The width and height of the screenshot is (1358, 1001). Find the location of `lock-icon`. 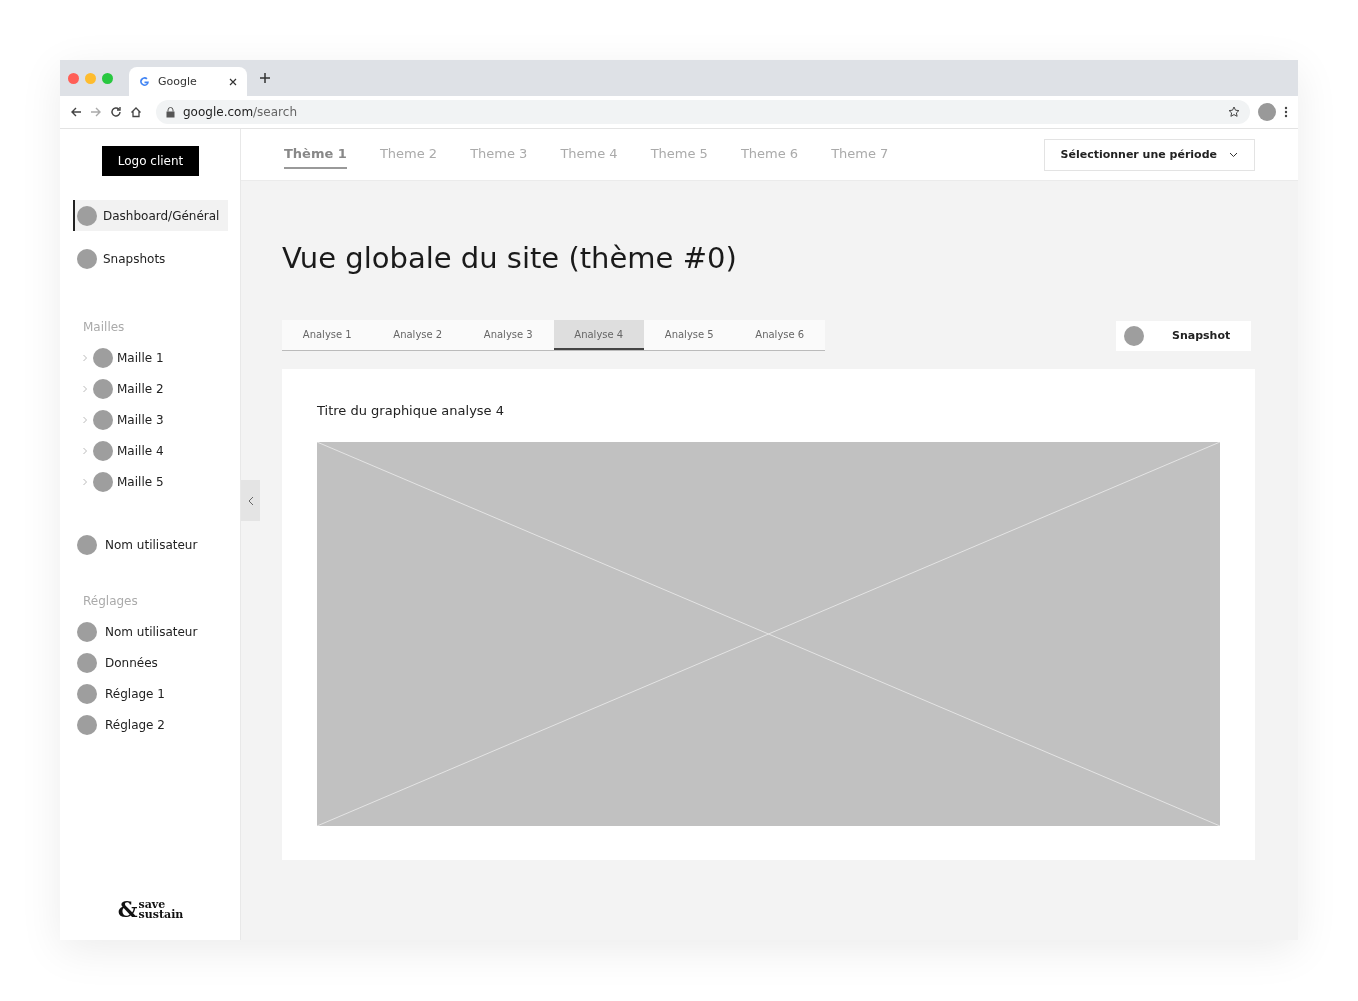

lock-icon is located at coordinates (170, 112).